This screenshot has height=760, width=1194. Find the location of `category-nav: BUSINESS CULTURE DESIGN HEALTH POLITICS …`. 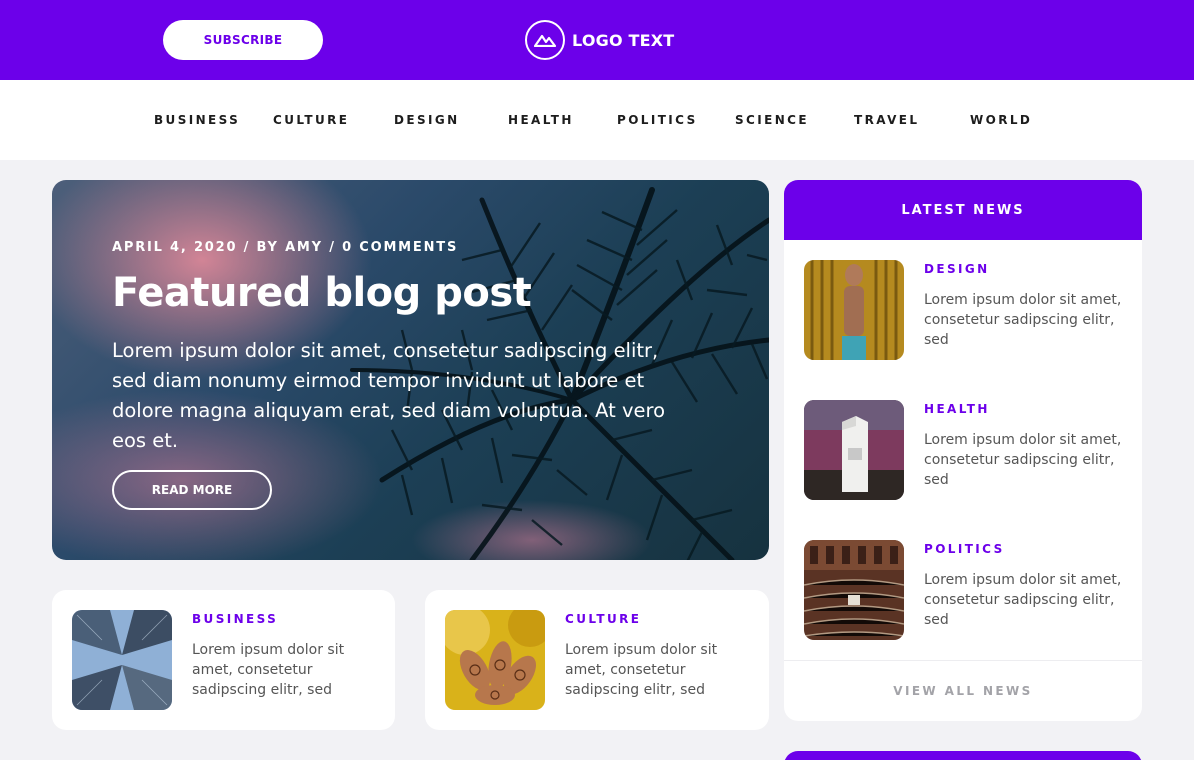

category-nav: BUSINESS CULTURE DESIGN HEALTH POLITICS … is located at coordinates (597, 120).